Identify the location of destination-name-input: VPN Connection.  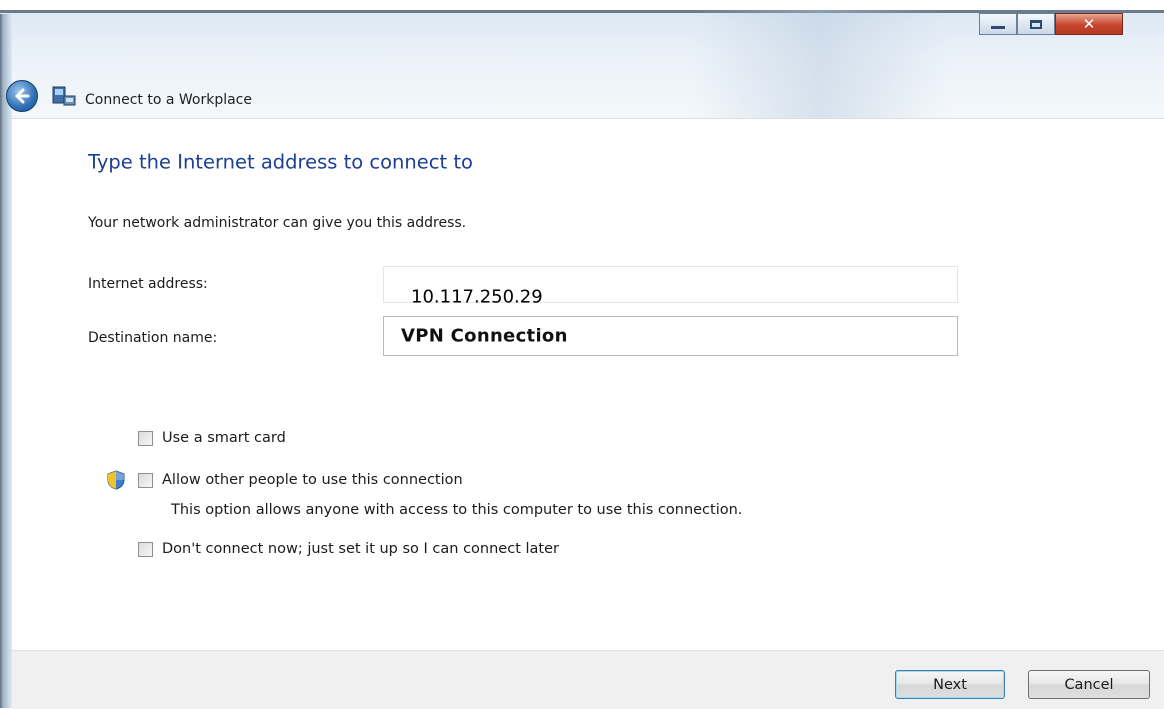
(670, 336).